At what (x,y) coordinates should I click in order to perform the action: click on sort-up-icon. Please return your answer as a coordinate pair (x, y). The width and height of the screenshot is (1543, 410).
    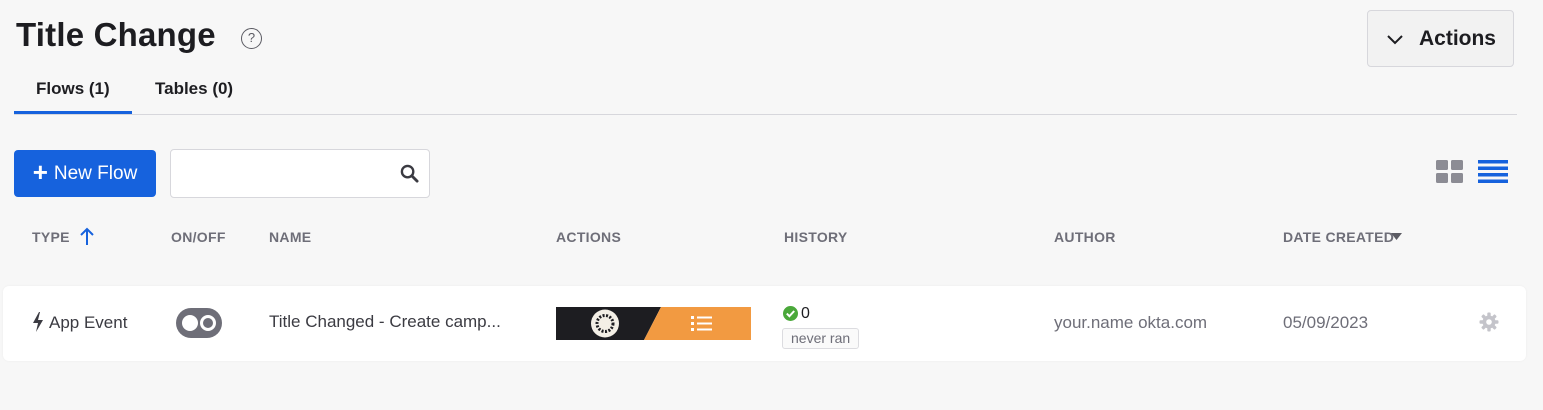
    Looking at the image, I should click on (87, 236).